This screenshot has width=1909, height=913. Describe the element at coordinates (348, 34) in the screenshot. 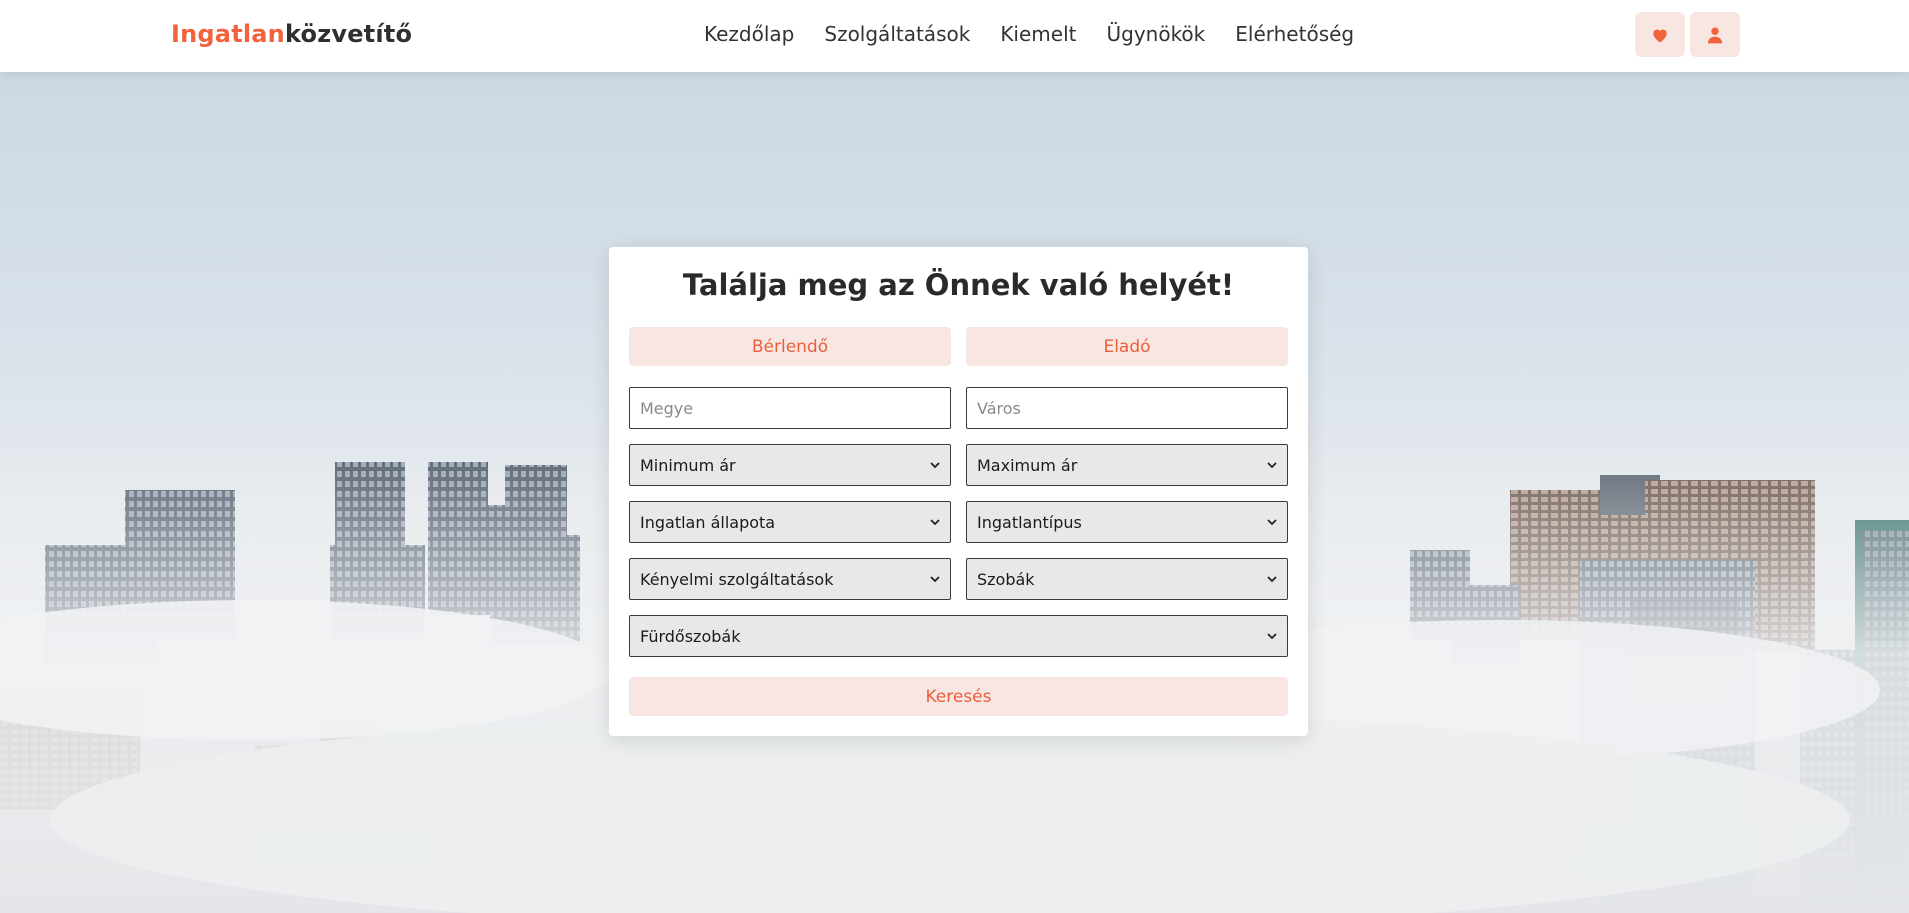

I see `brand-name-secondary: közvetítő` at that location.